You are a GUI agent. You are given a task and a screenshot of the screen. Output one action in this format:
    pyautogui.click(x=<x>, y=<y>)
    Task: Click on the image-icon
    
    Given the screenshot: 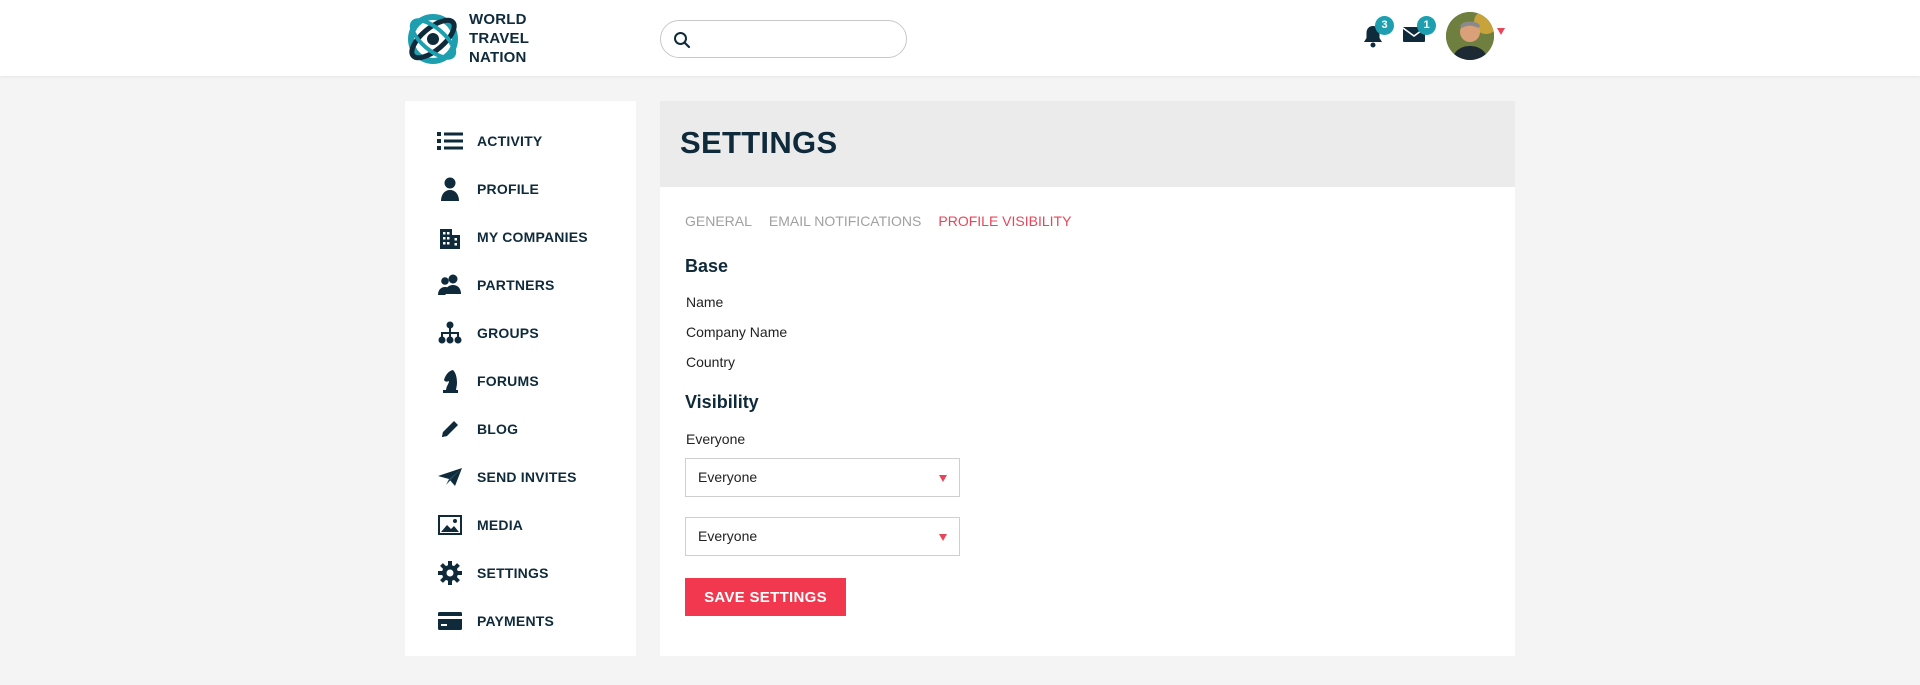 What is the action you would take?
    pyautogui.click(x=450, y=525)
    